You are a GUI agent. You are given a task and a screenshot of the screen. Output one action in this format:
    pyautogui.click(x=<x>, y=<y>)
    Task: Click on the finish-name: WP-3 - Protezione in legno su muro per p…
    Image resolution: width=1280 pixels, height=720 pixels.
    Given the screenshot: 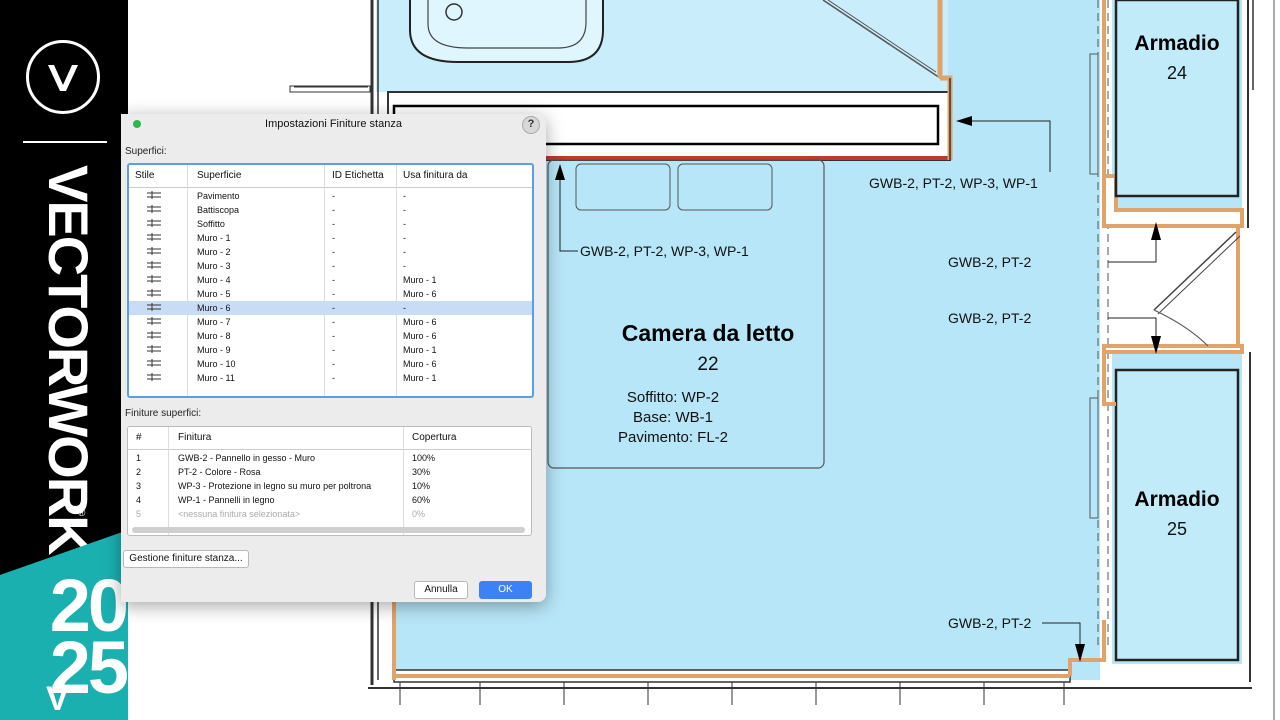 What is the action you would take?
    pyautogui.click(x=274, y=486)
    